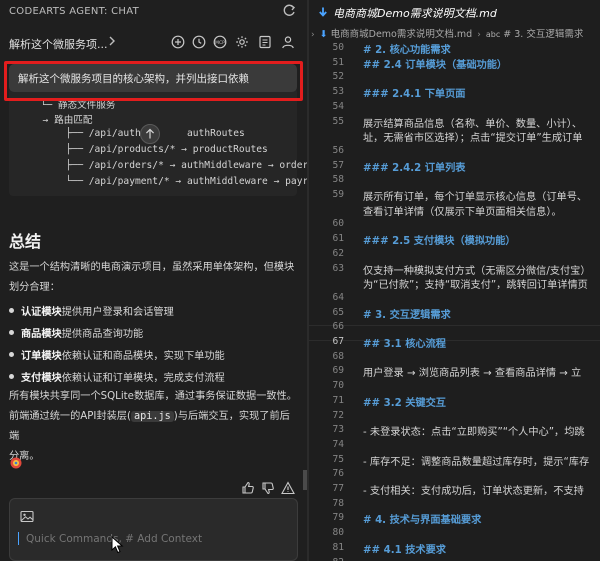 The width and height of the screenshot is (600, 561). I want to click on add-icon, so click(178, 42).